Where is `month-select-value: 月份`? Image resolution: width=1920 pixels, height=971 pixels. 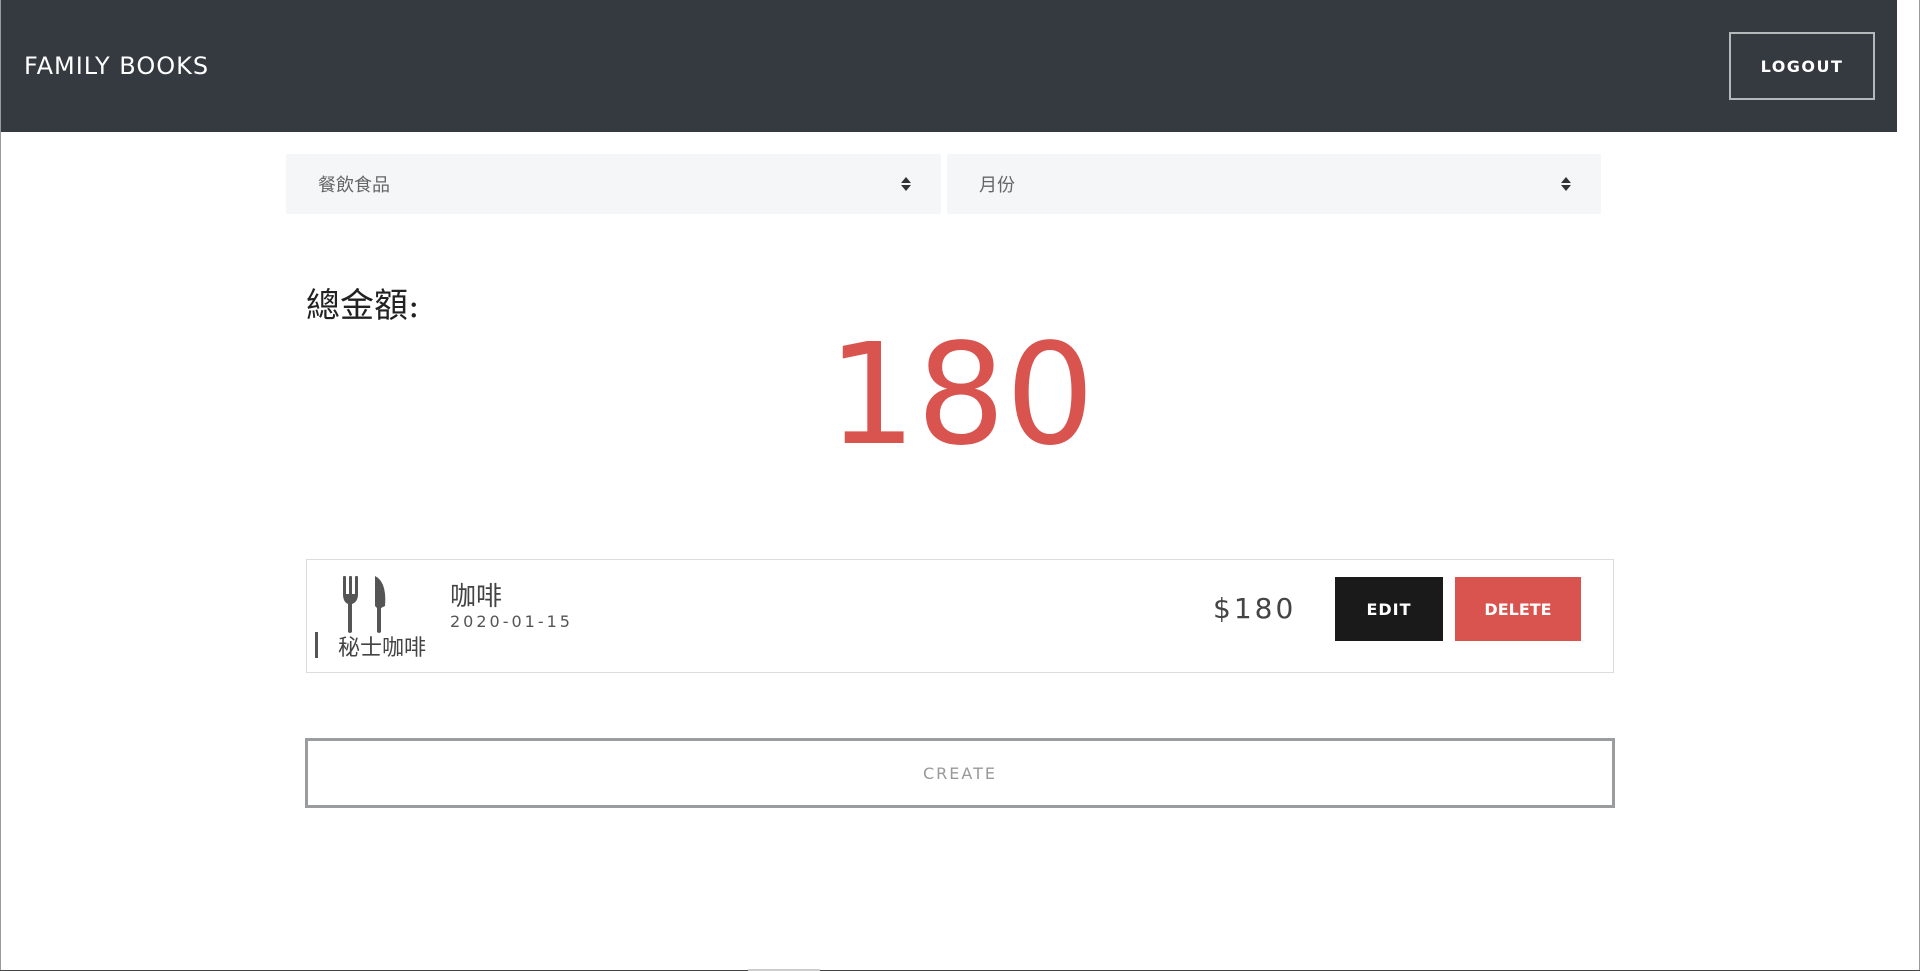 month-select-value: 月份 is located at coordinates (997, 185).